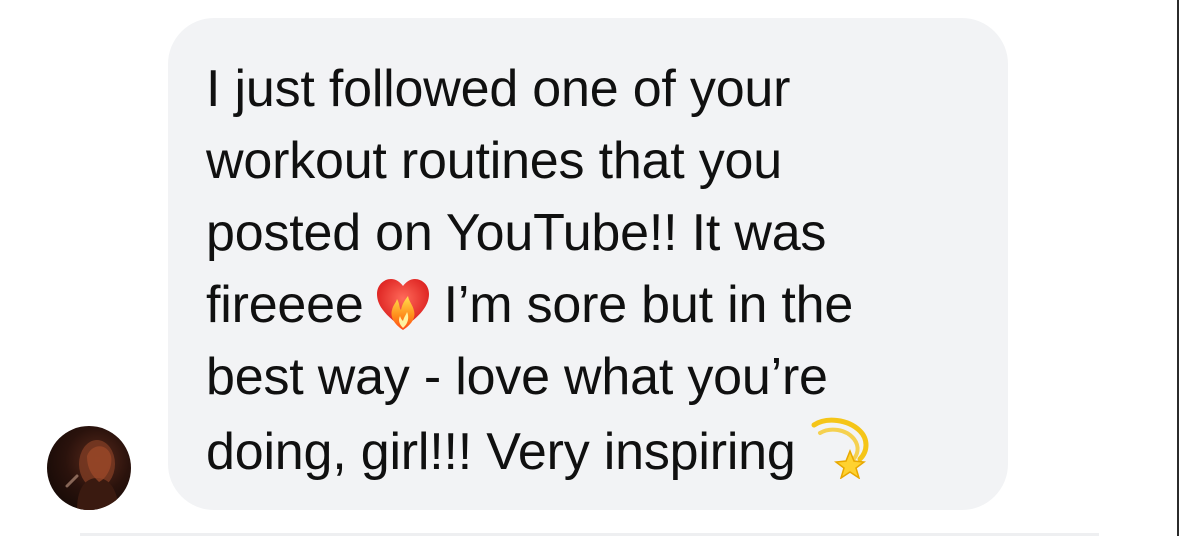 This screenshot has width=1179, height=536. I want to click on message-line-with-emoji: fireeee I’m sore but in the, so click(592, 305).